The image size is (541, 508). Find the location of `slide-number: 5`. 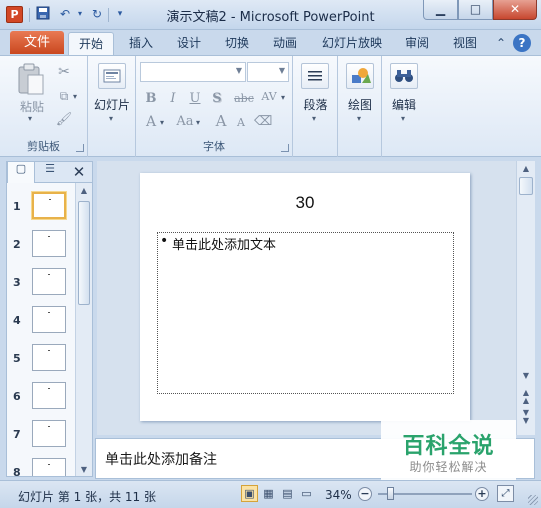

slide-number: 5 is located at coordinates (17, 358).